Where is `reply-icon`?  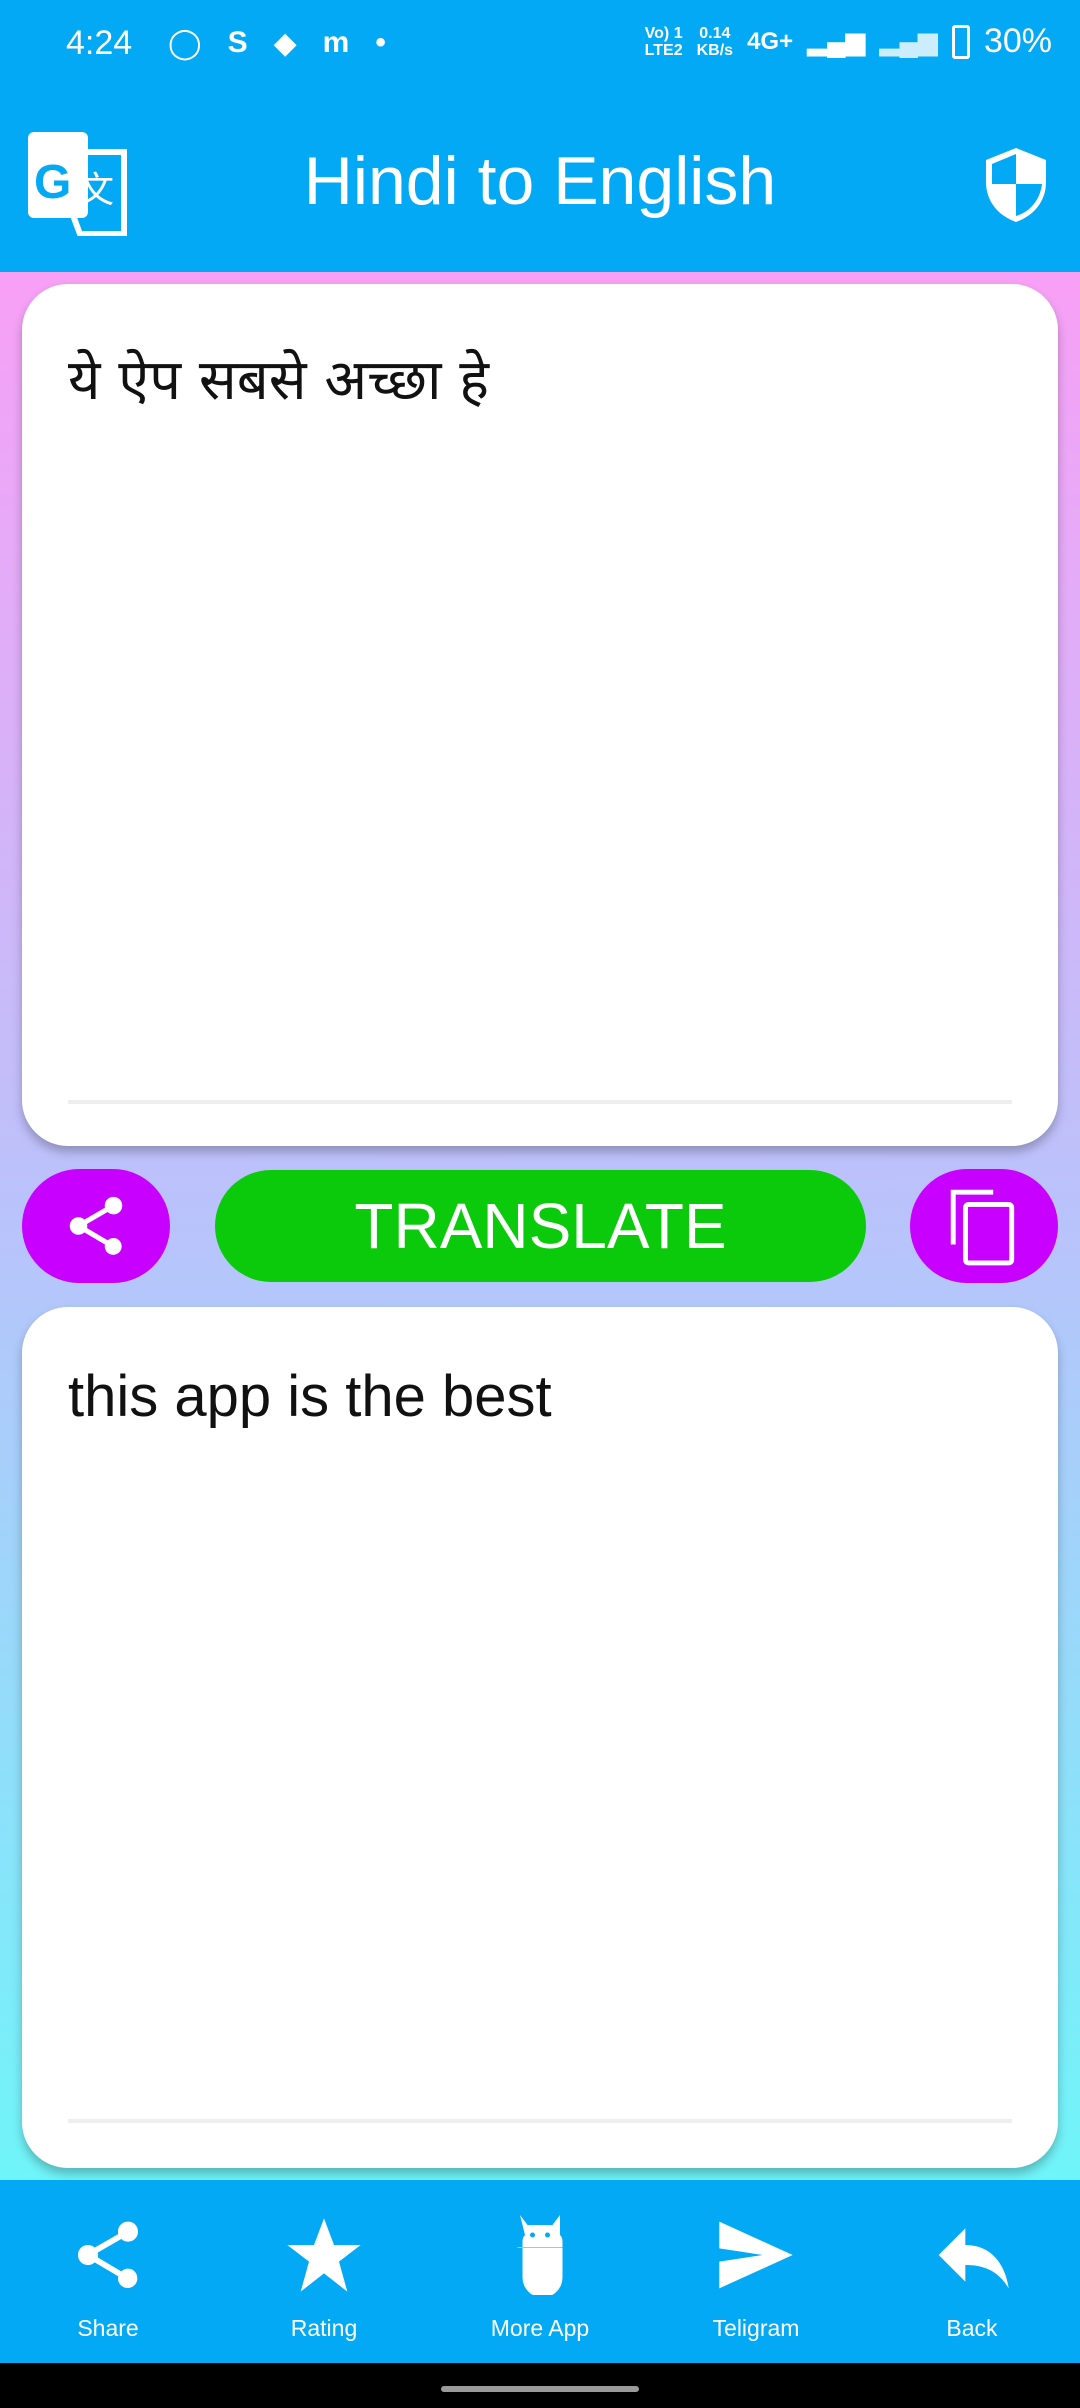
reply-icon is located at coordinates (973, 2258).